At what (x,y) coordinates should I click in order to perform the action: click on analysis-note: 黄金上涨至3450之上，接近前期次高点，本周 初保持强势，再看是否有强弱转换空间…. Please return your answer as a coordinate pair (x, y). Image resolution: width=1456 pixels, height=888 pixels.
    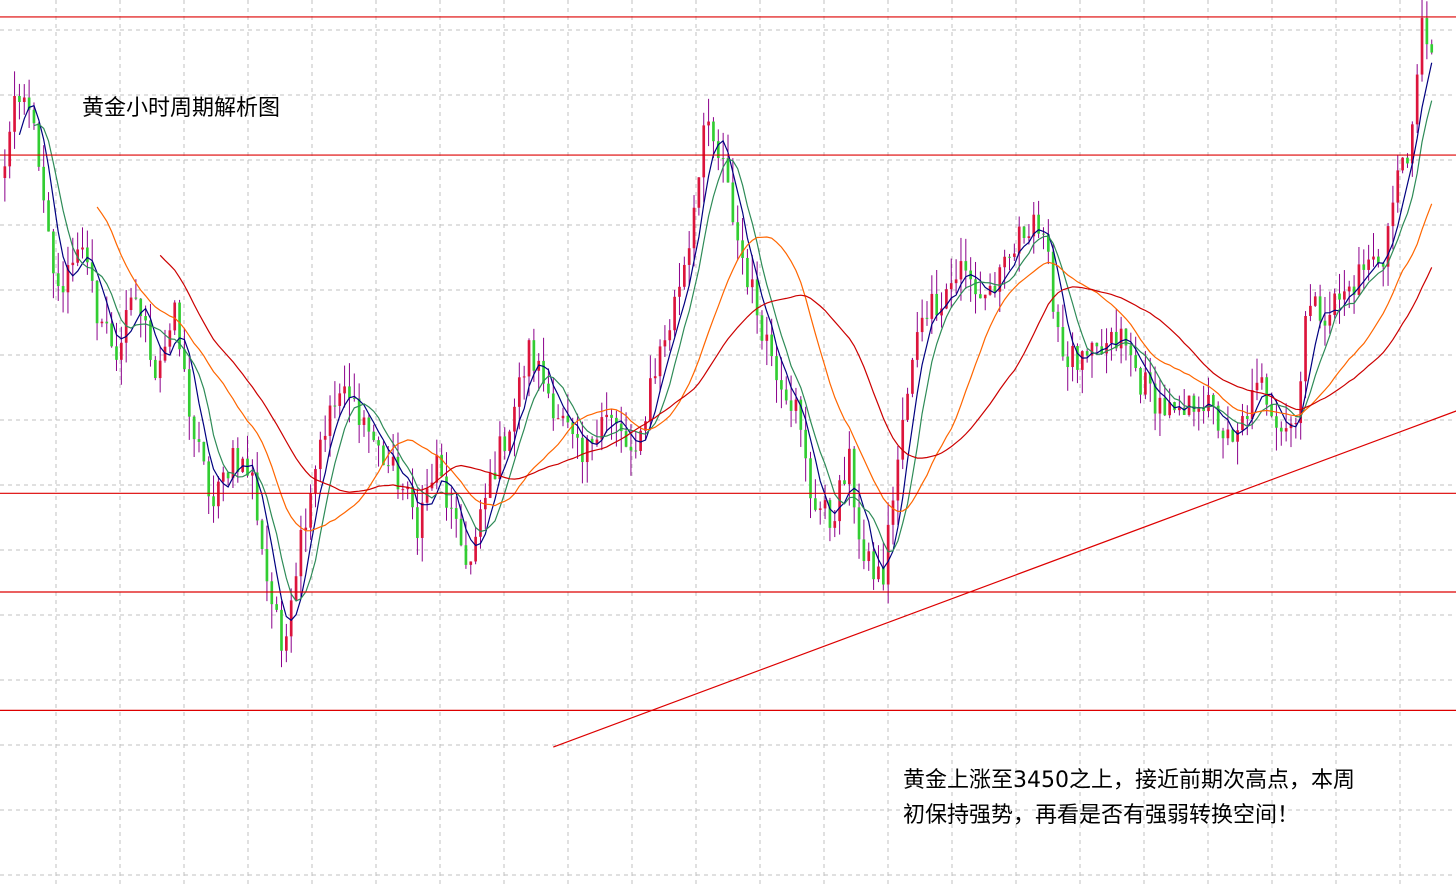
    Looking at the image, I should click on (1129, 798).